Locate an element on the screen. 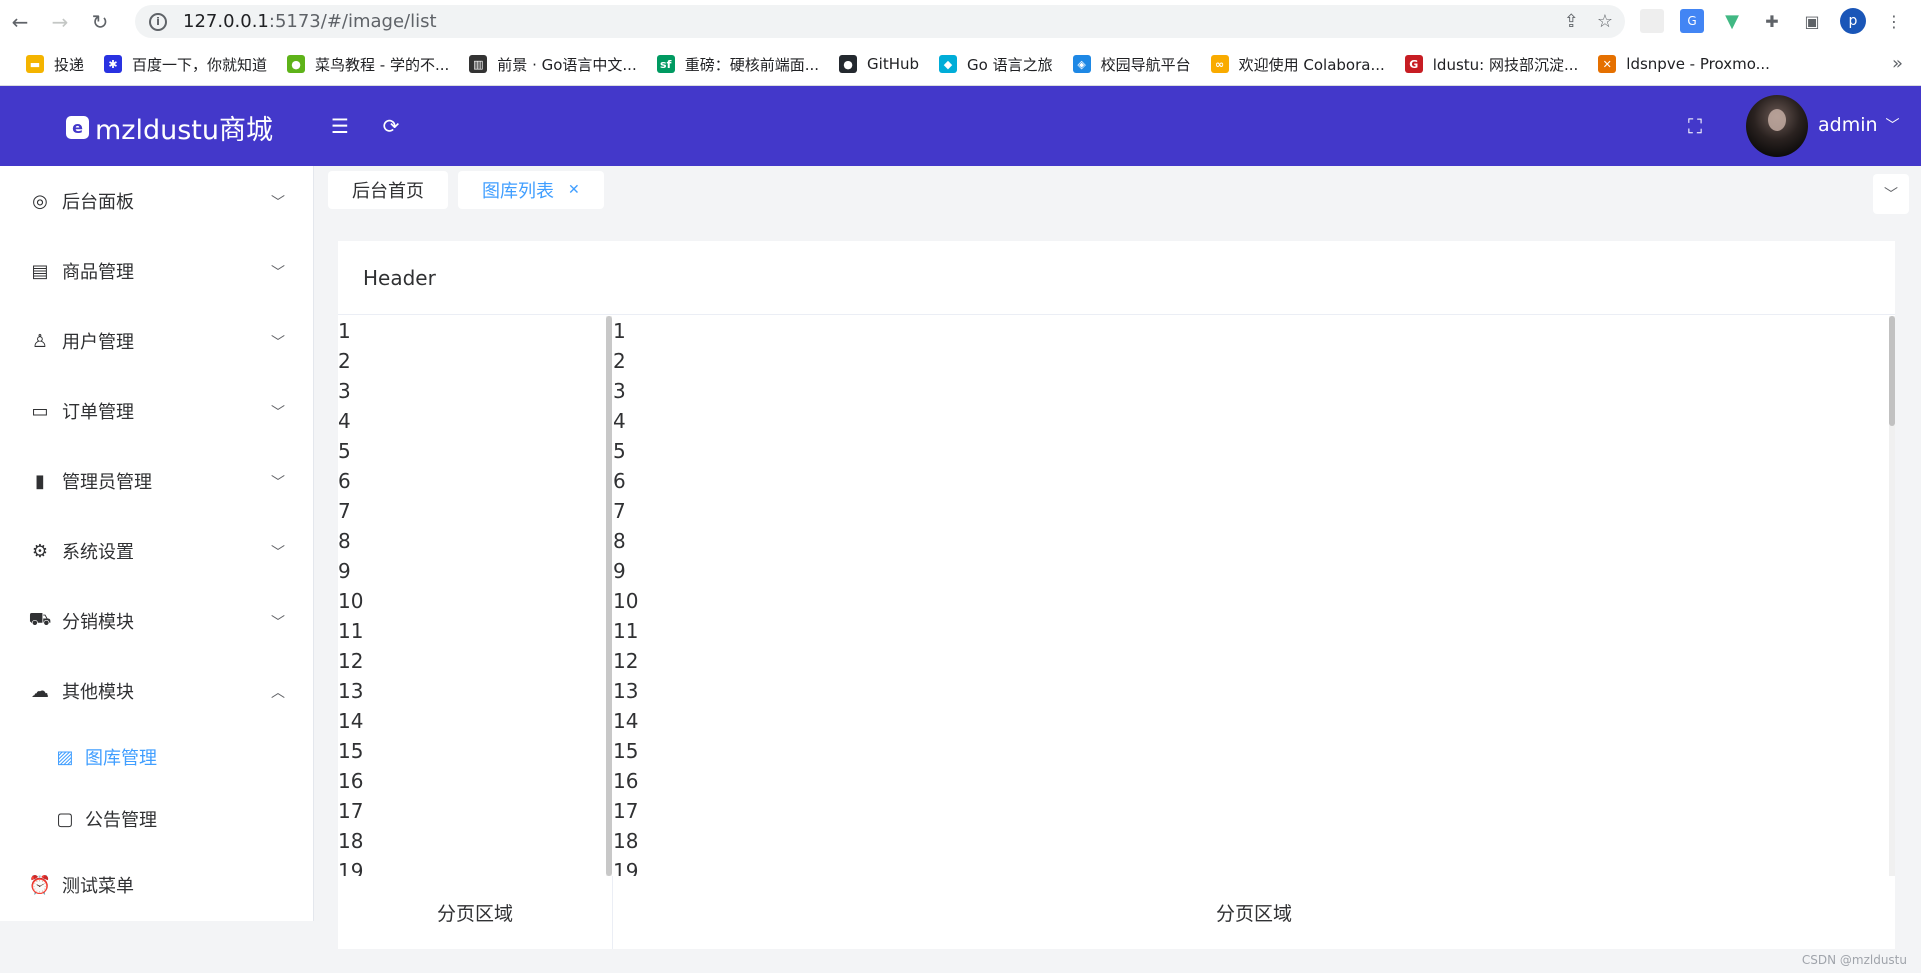  sidebar-item: ⏰ 测试菜单 is located at coordinates (156, 885).